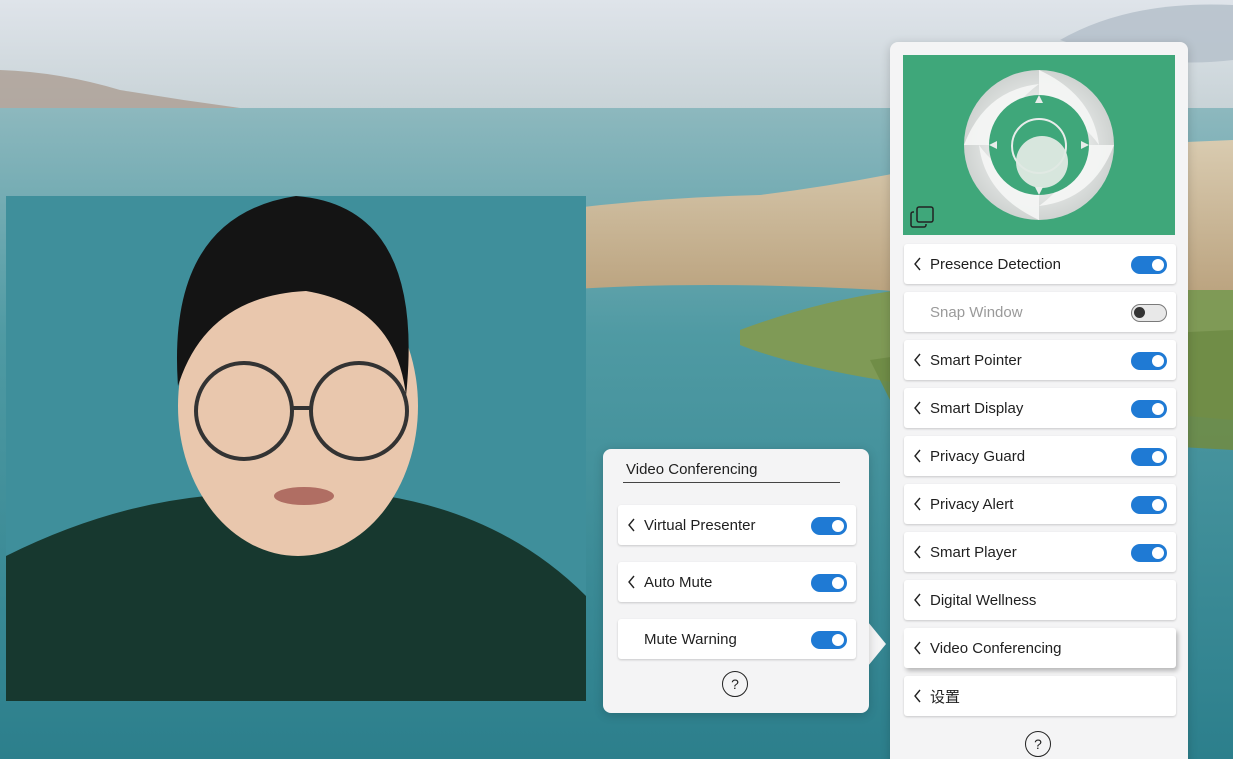 The height and width of the screenshot is (759, 1233). I want to click on item-snap-window: Snap Window, so click(1040, 312).